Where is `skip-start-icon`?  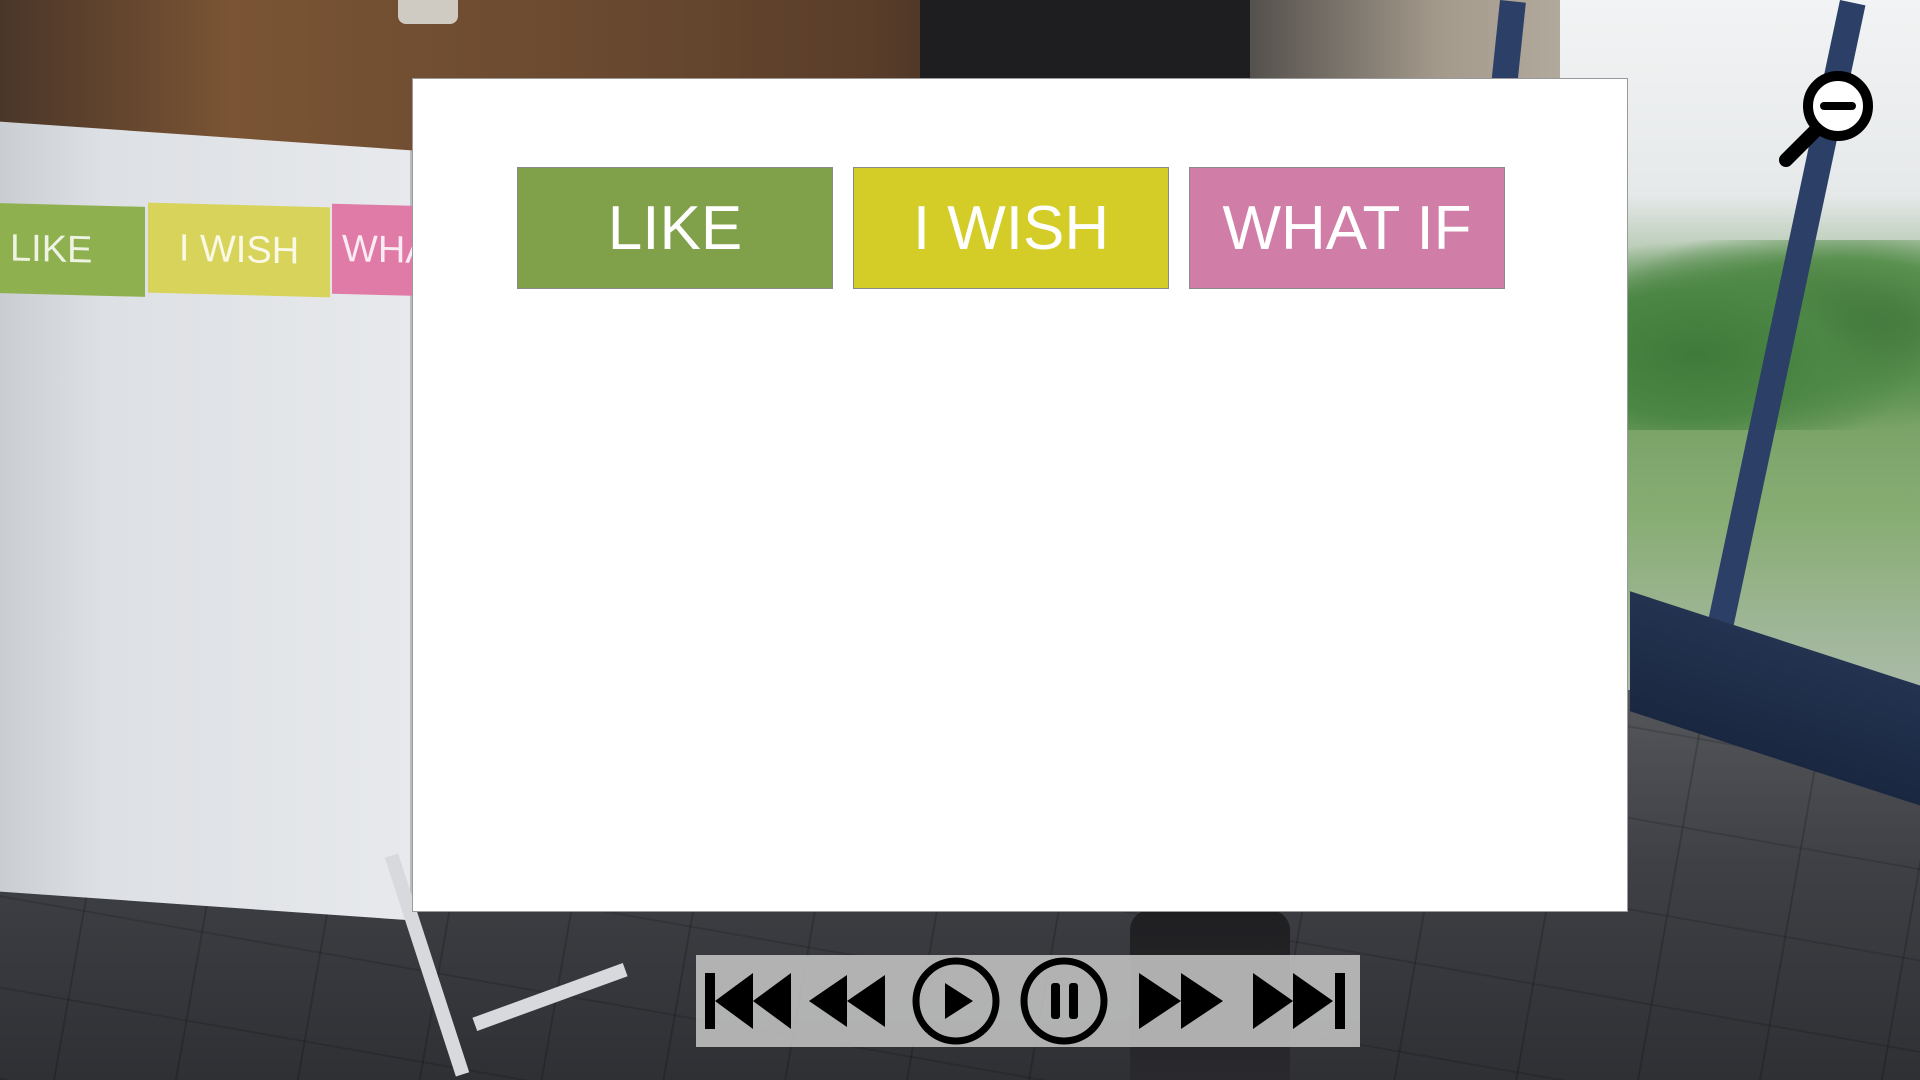
skip-start-icon is located at coordinates (748, 1001).